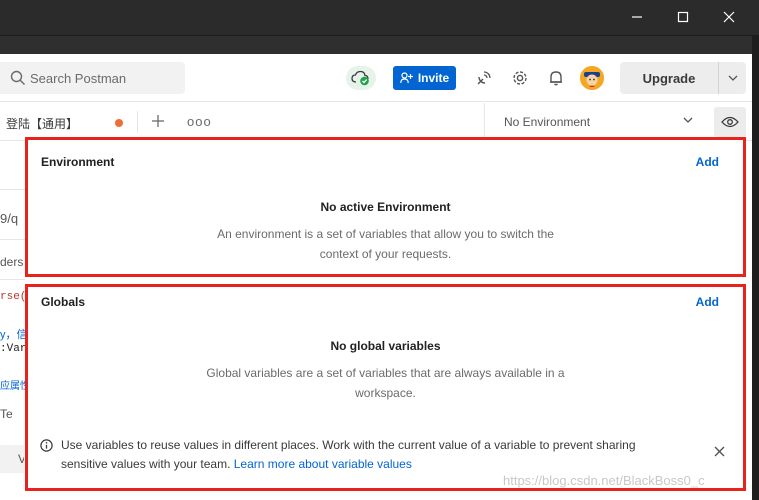  Describe the element at coordinates (46, 445) in the screenshot. I see `info-icon` at that location.